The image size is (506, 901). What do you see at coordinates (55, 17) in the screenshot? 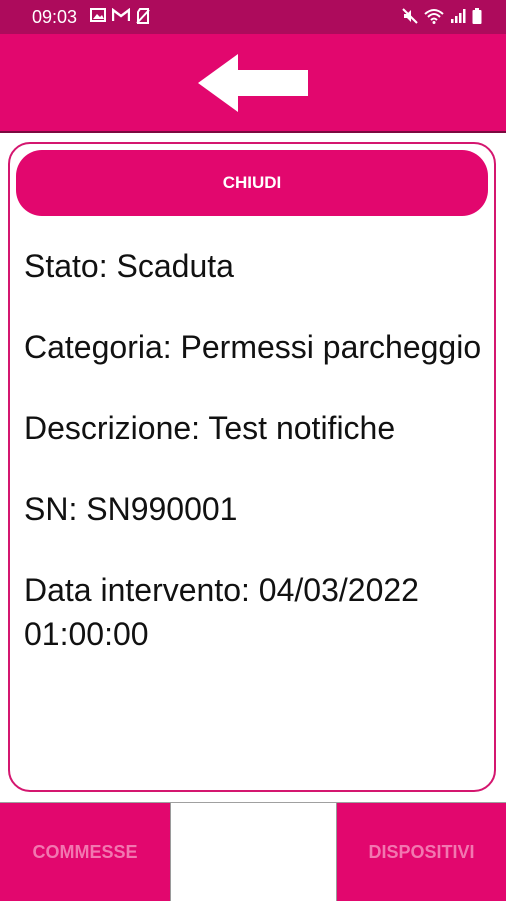
I see `status-time: 09:03` at bounding box center [55, 17].